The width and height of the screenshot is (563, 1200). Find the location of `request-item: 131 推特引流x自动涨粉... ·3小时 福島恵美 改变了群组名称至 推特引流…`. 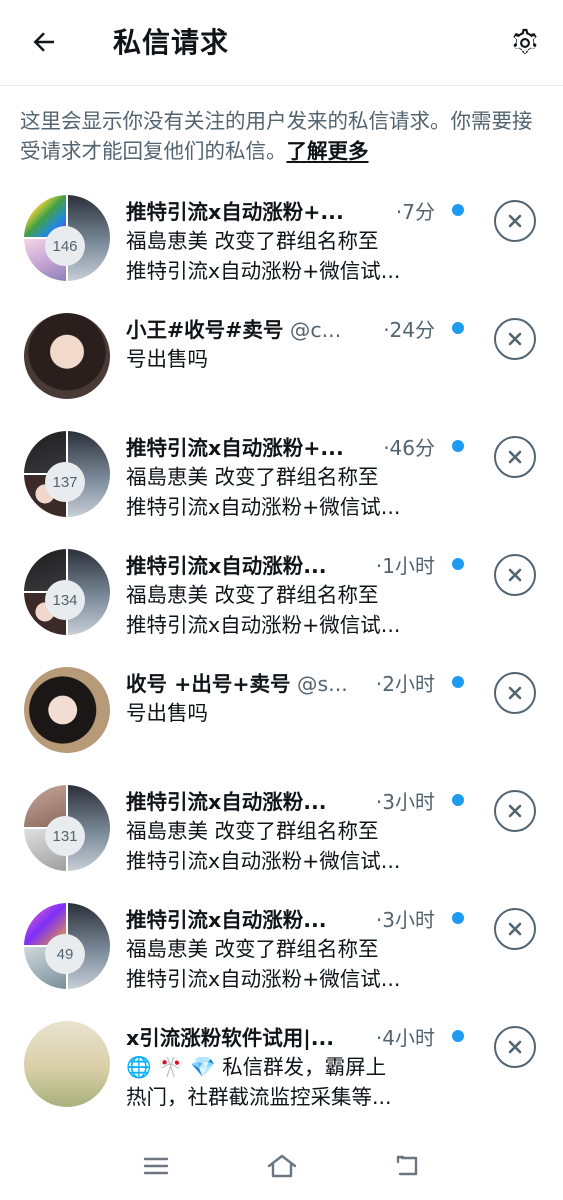

request-item: 131 推特引流x自动涨粉... ·3小时 福島恵美 改变了群组名称至 推特引流… is located at coordinates (281, 833).